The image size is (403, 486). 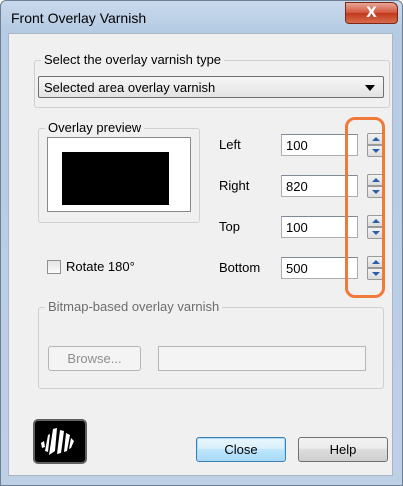 I want to click on top-label: Top, so click(x=229, y=226).